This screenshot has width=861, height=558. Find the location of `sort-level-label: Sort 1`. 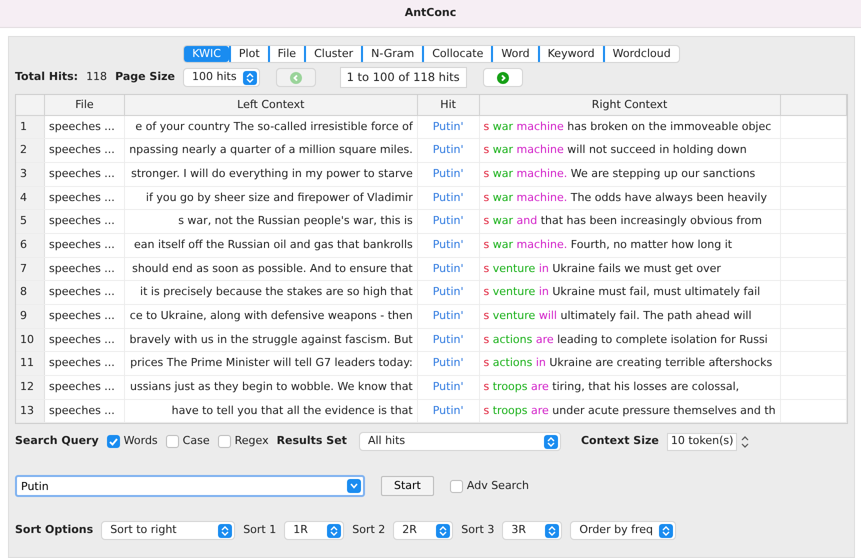

sort-level-label: Sort 1 is located at coordinates (259, 530).